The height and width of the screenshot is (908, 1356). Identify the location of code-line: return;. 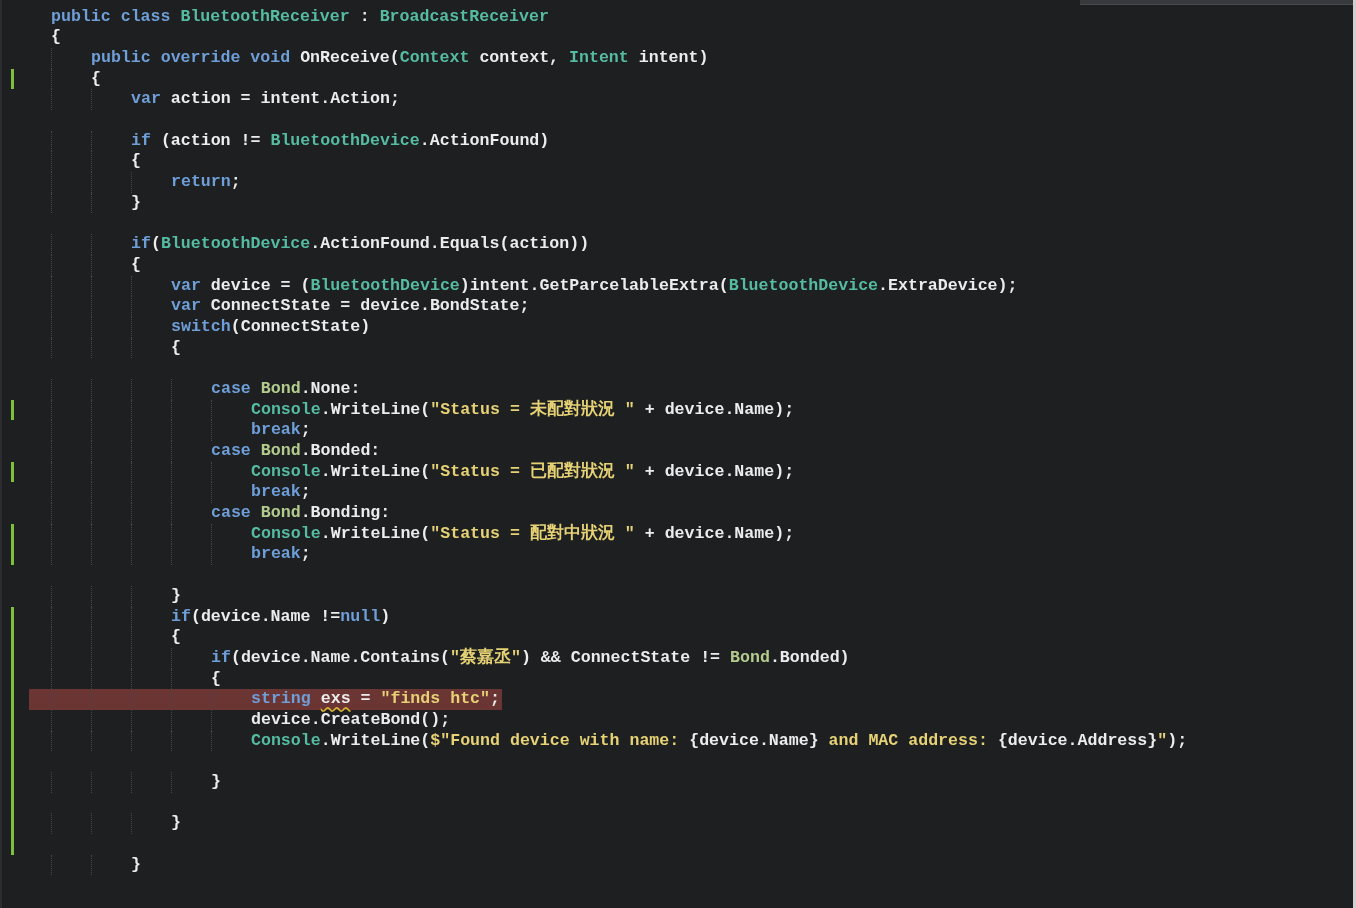
(206, 182).